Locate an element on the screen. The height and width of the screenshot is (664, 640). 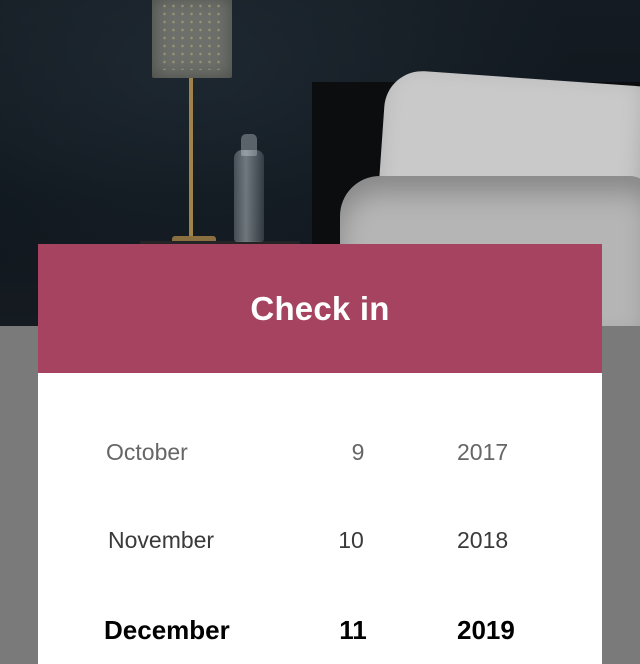
lamp-pole is located at coordinates (191, 160).